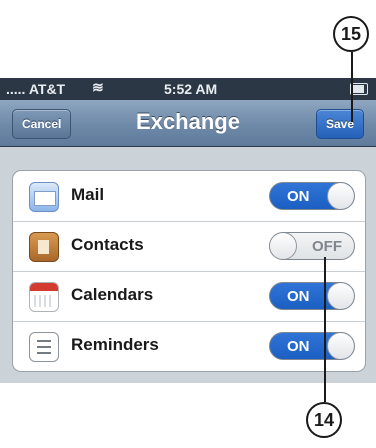  What do you see at coordinates (339, 124) in the screenshot?
I see `save-button: Save` at bounding box center [339, 124].